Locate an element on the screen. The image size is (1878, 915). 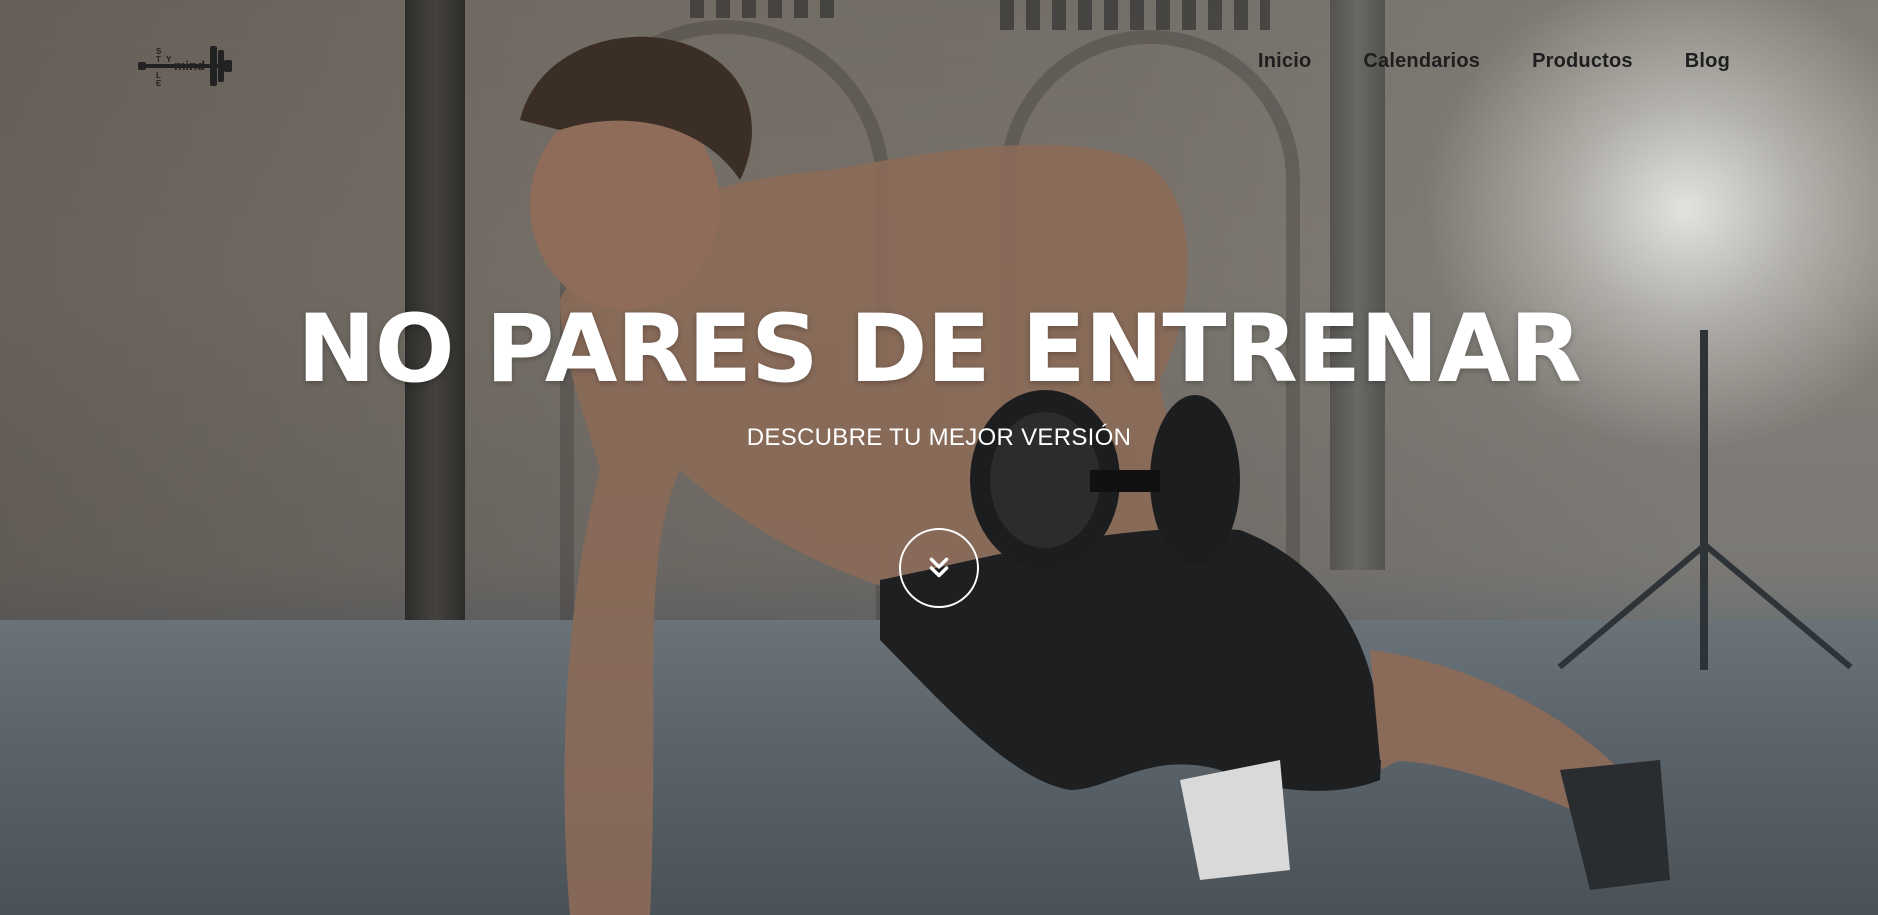
hero-subtitle: DESCUBRE TU MEJOR VERSIÓN is located at coordinates (939, 437).